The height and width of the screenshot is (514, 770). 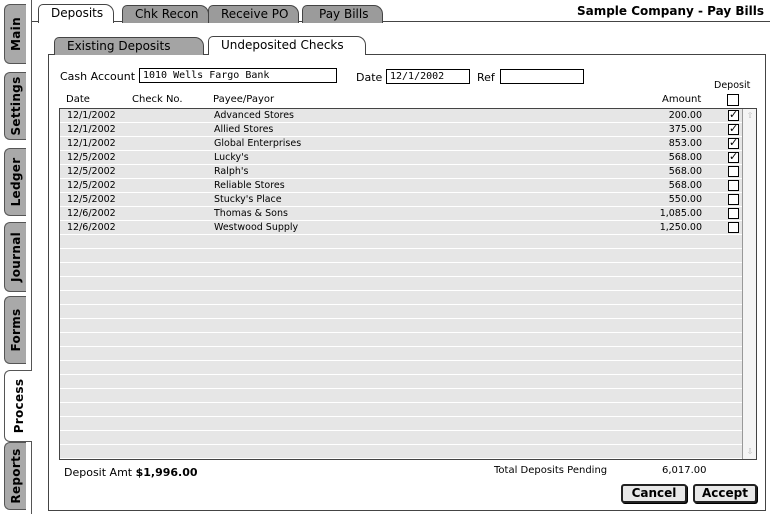 I want to click on deposit-amount-value: $1,996.00, so click(x=166, y=472).